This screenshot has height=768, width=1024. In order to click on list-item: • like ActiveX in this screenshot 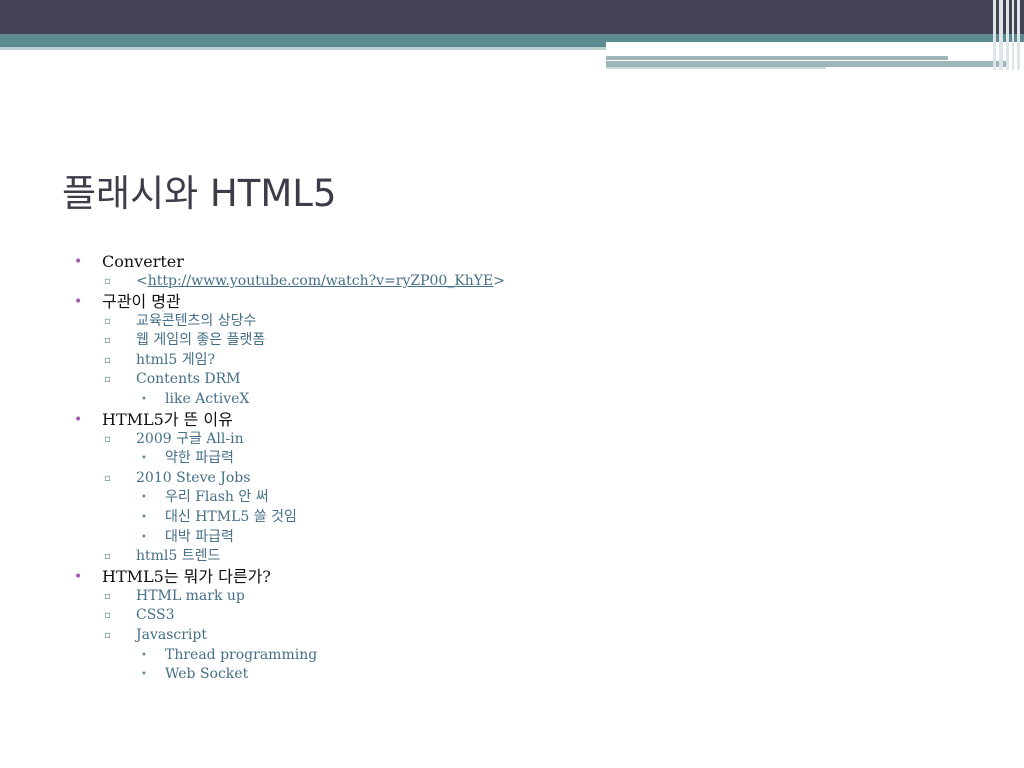, I will do `click(524, 400)`.